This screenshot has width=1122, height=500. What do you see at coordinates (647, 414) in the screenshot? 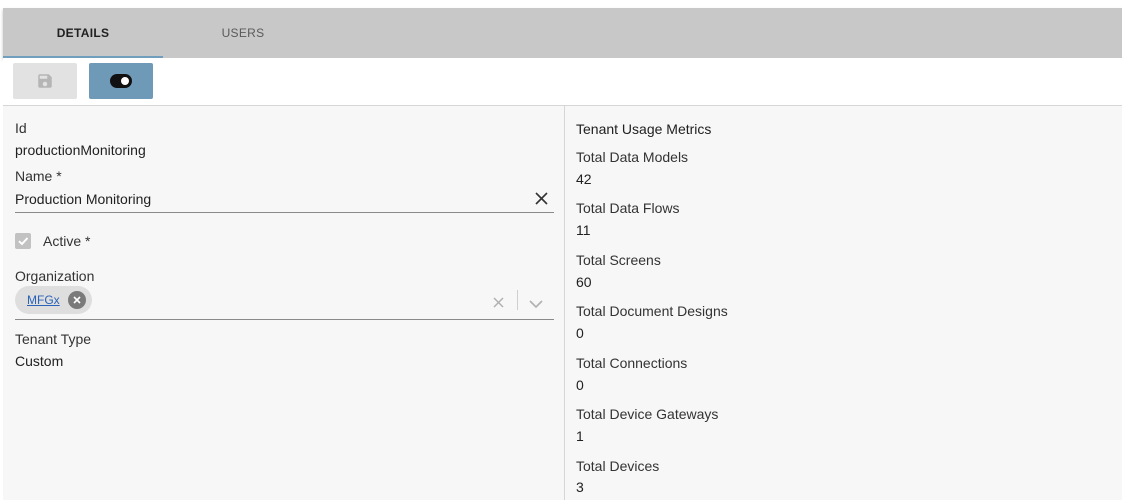
I see `metric-label-device-gateways: Total Device Gateways` at bounding box center [647, 414].